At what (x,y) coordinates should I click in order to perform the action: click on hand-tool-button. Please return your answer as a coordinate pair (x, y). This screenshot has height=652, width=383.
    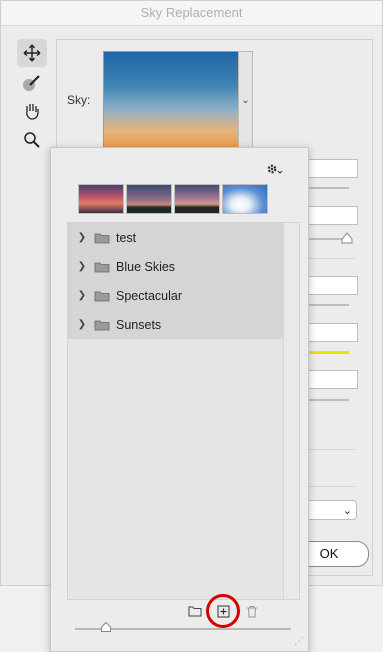
    Looking at the image, I should click on (32, 111).